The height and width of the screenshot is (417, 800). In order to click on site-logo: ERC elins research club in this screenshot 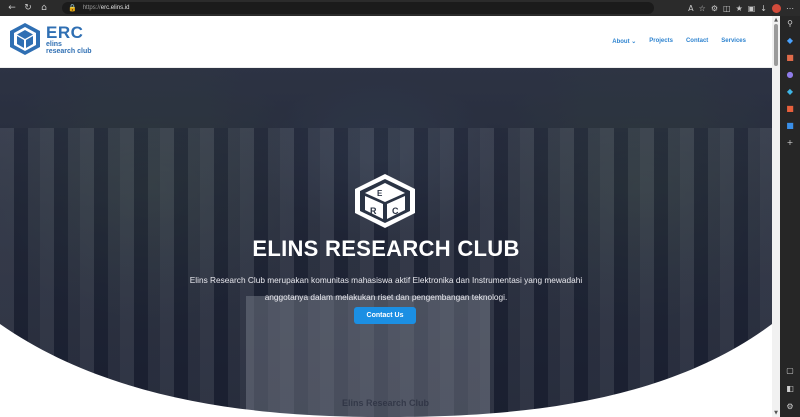, I will do `click(50, 39)`.